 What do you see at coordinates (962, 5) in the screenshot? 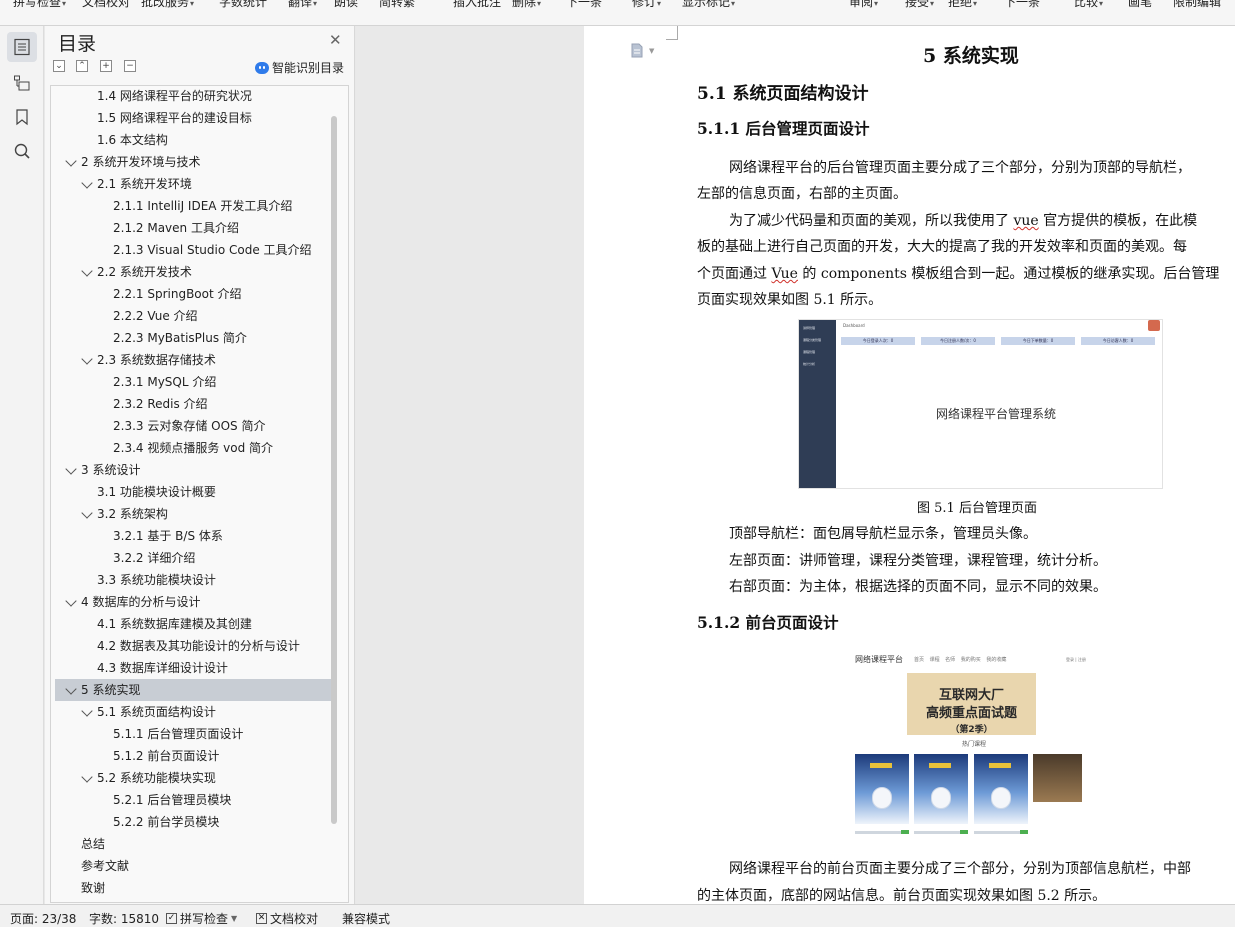
I see `toolbar-item: 拒绝▾` at bounding box center [962, 5].